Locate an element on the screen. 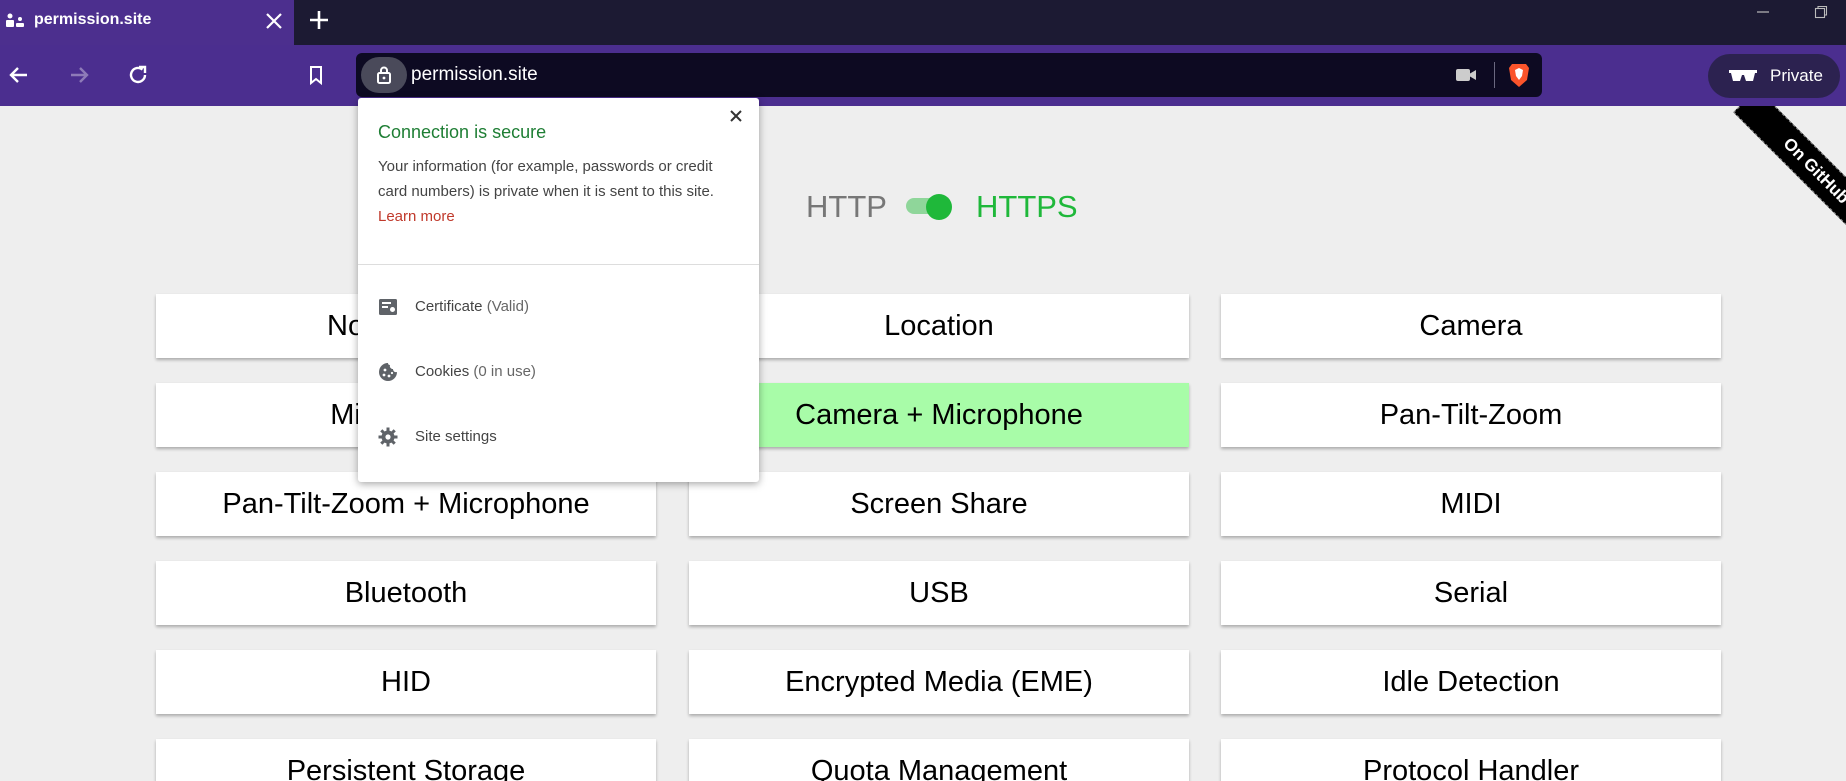 Image resolution: width=1846 pixels, height=781 pixels. cookies-label: Cookies is located at coordinates (442, 371).